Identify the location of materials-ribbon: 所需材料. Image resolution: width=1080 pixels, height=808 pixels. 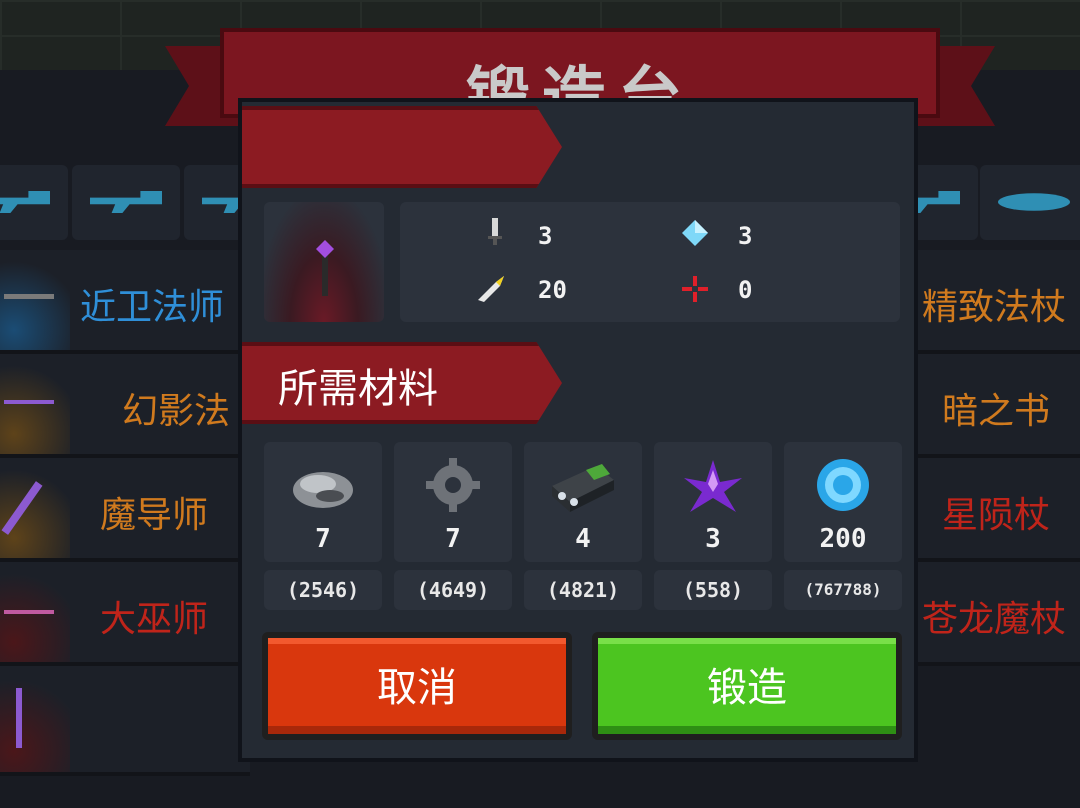
(402, 383).